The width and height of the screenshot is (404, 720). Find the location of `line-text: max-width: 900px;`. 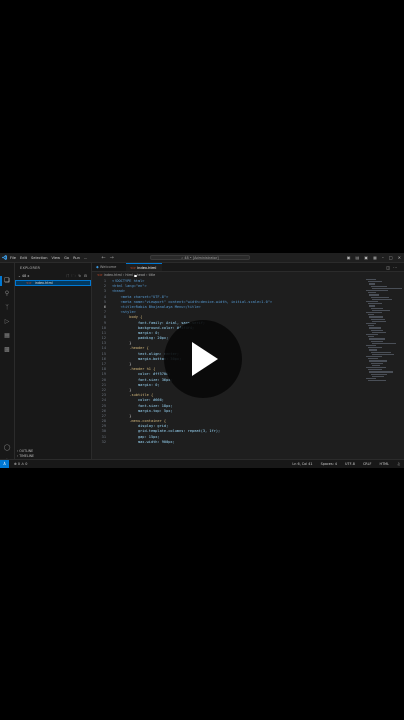

line-text: max-width: 900px; is located at coordinates (143, 441).